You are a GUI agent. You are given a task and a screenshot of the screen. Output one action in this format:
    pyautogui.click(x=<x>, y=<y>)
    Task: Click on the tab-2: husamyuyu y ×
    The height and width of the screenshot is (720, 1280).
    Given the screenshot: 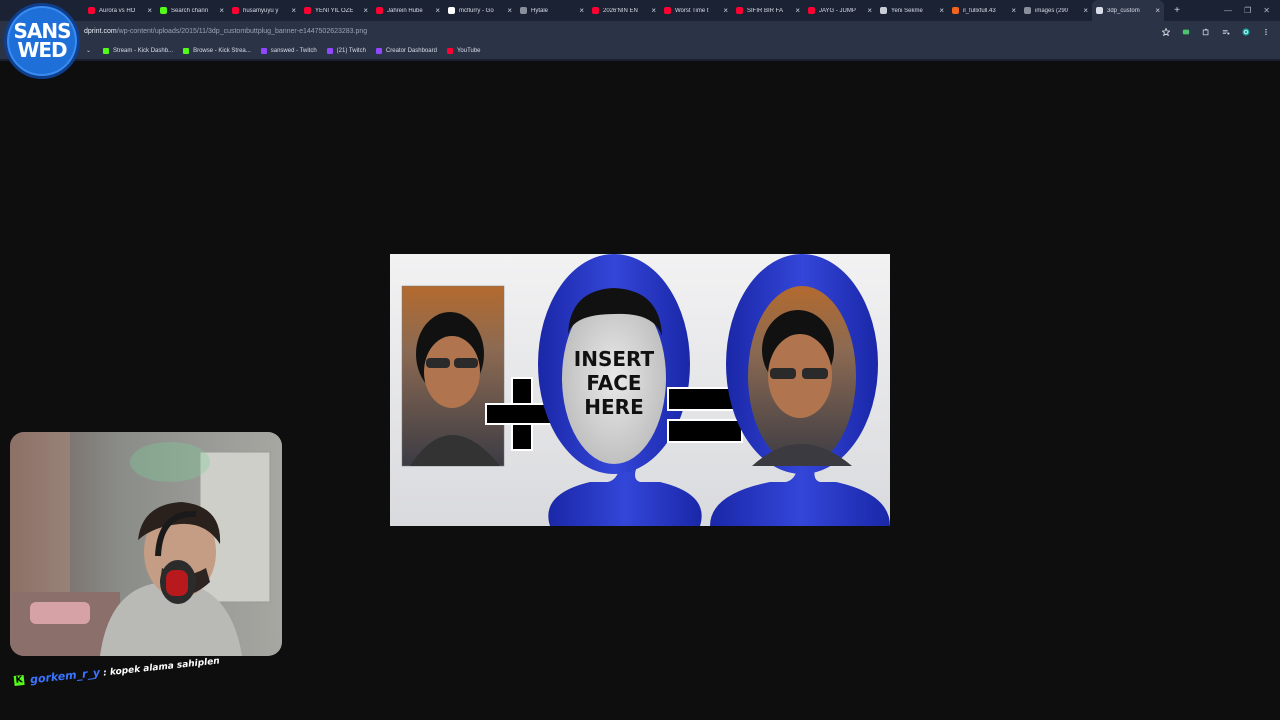 What is the action you would take?
    pyautogui.click(x=264, y=10)
    